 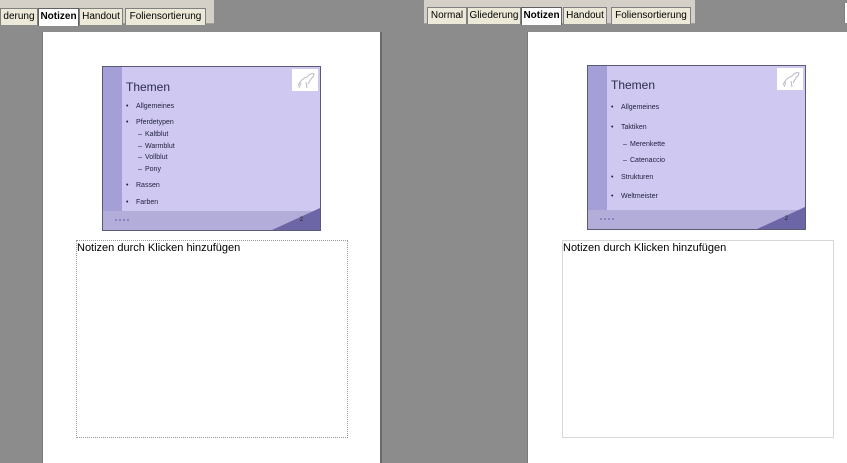 What do you see at coordinates (634, 196) in the screenshot?
I see `slide-bullet: Weltmeister` at bounding box center [634, 196].